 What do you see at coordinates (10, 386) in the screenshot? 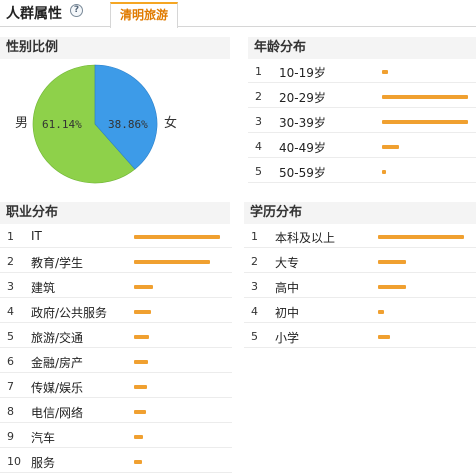
I see `rank-number: 7` at bounding box center [10, 386].